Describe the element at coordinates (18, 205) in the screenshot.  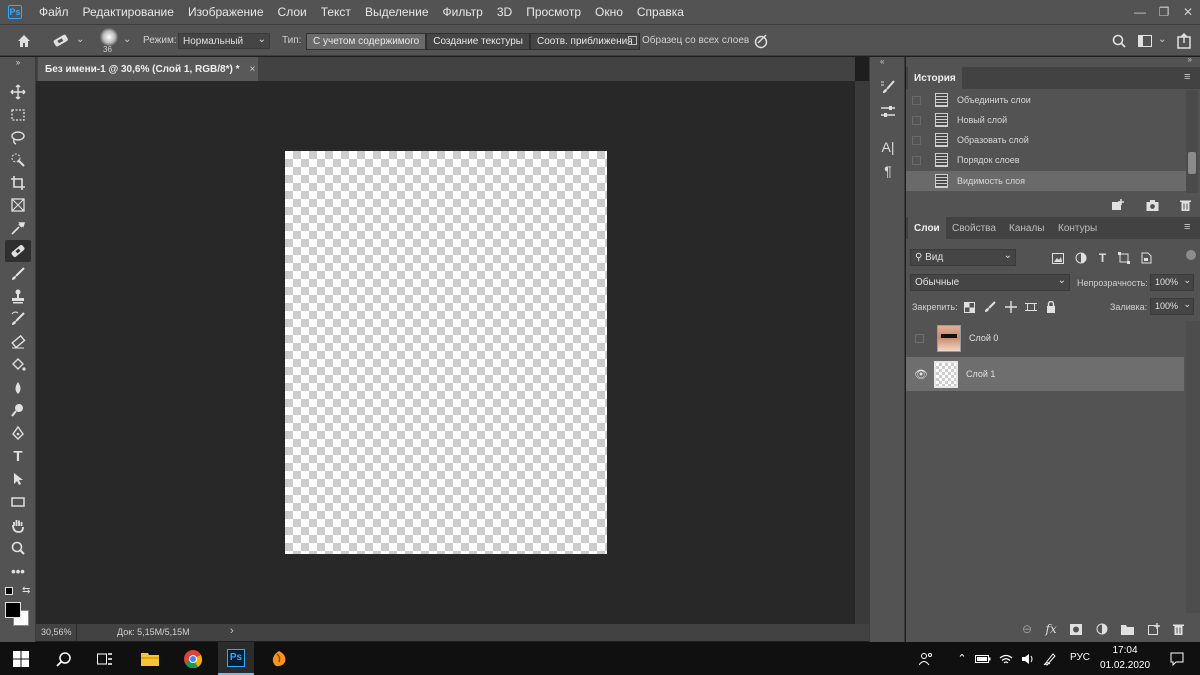
I see `frame-tool-icon` at that location.